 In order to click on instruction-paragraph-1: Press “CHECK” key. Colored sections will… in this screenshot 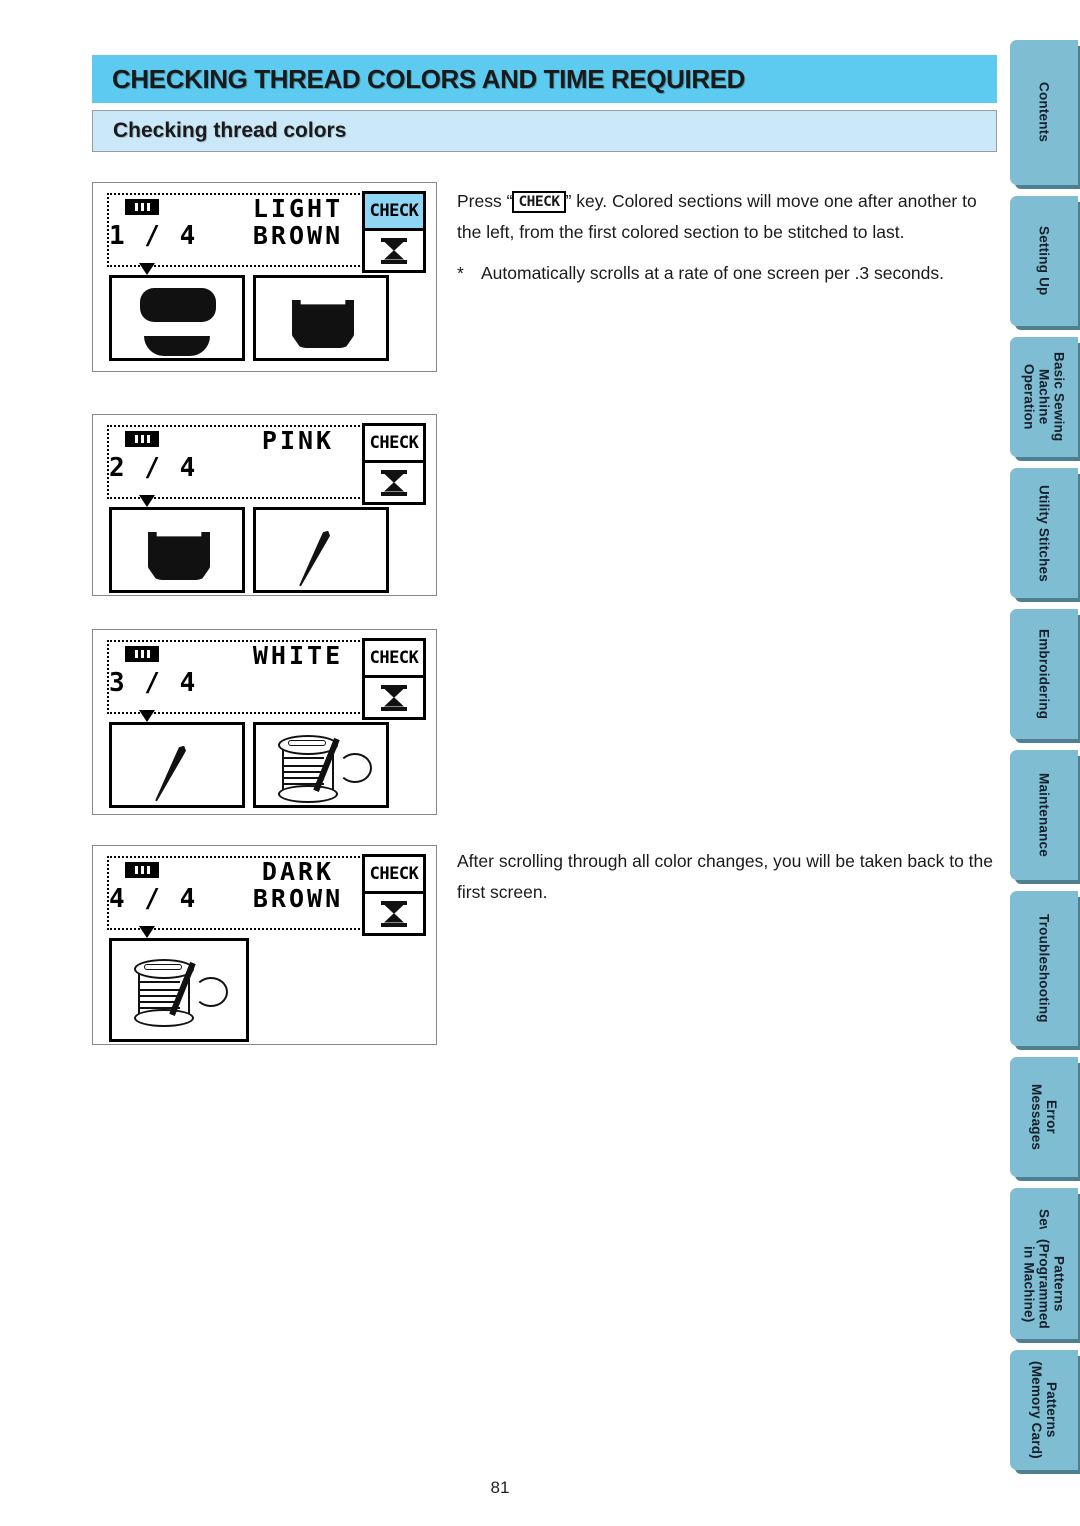, I will do `click(729, 217)`.